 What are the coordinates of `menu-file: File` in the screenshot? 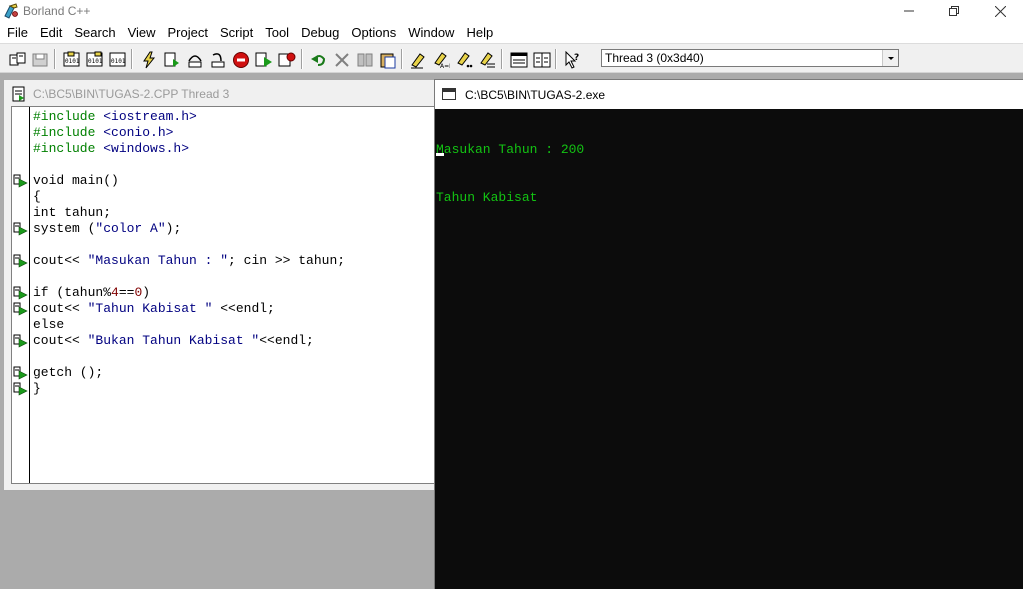 It's located at (17, 33).